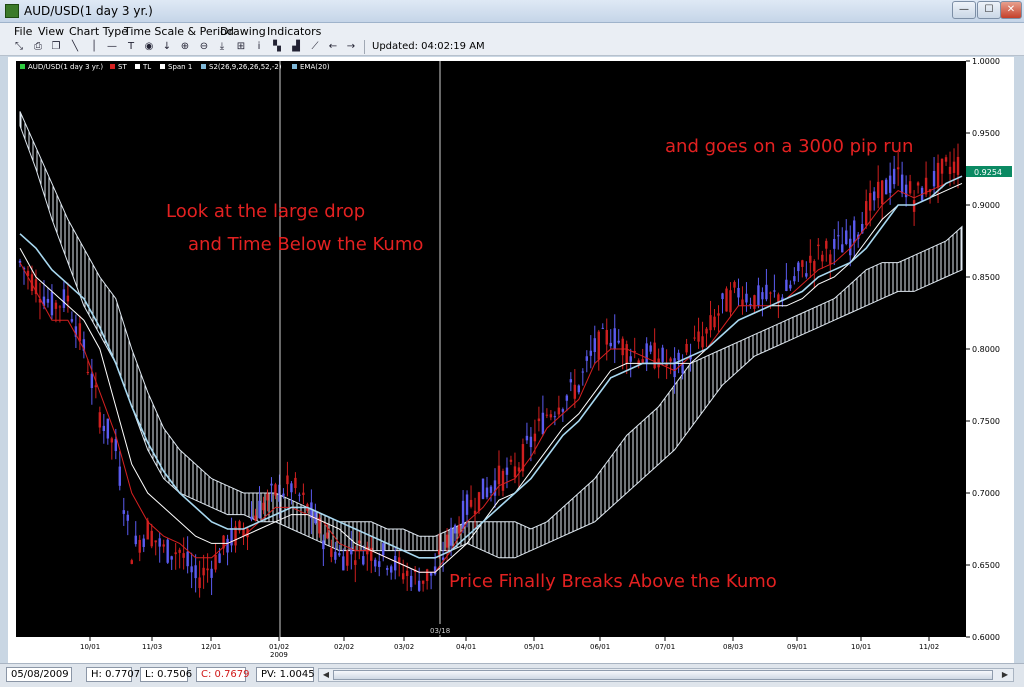  I want to click on horizontal-line-icon: —, so click(112, 46).